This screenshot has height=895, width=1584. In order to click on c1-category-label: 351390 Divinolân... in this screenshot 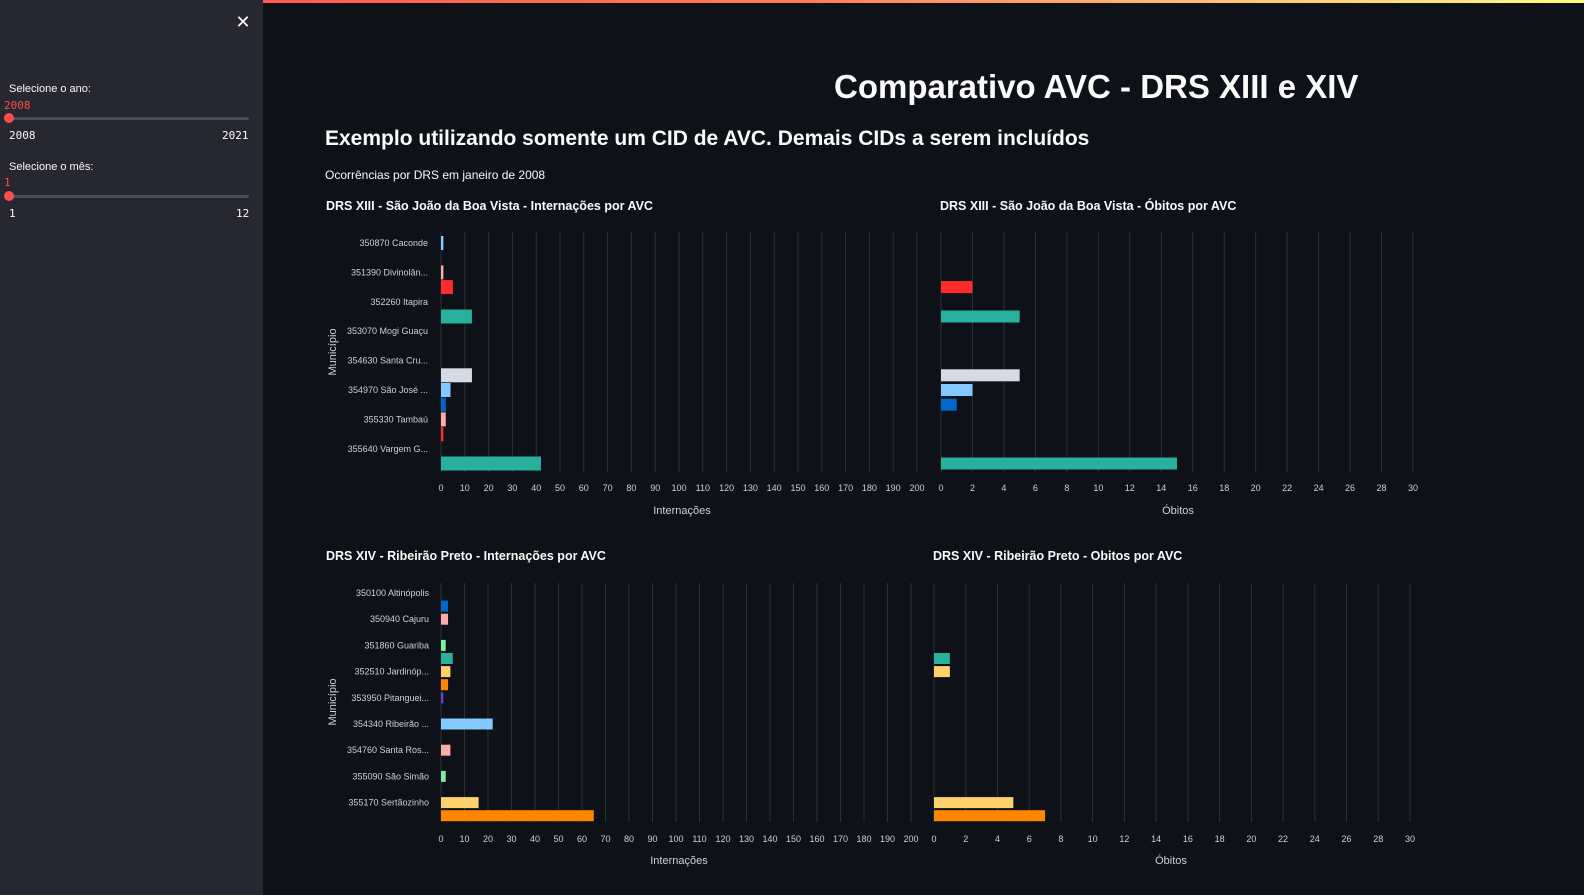, I will do `click(389, 272)`.